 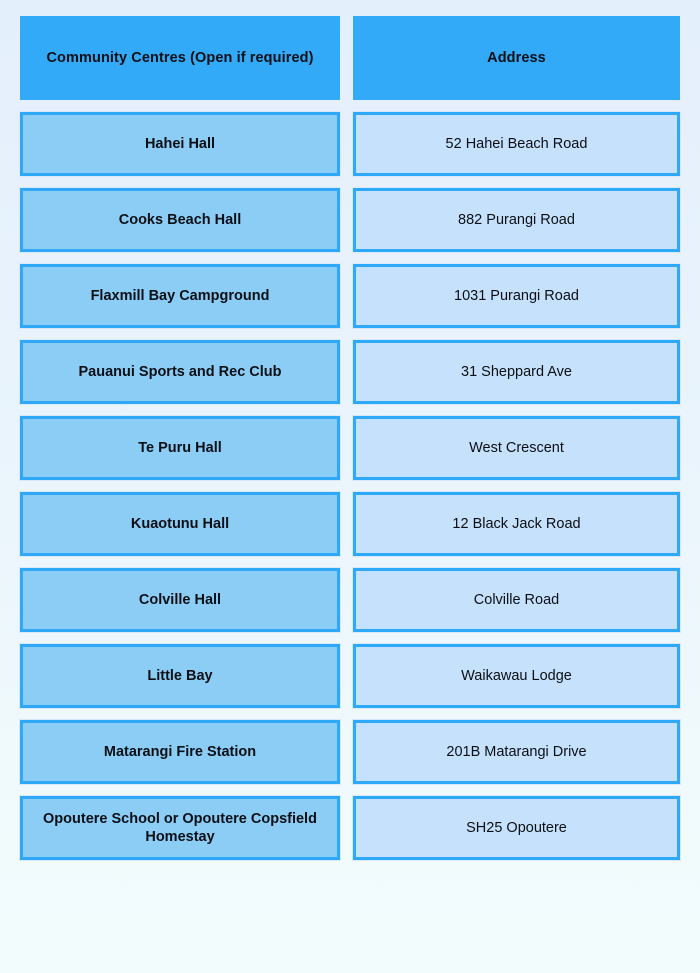 I want to click on cell-centre-name: Flaxmill Bay Campground, so click(x=180, y=296).